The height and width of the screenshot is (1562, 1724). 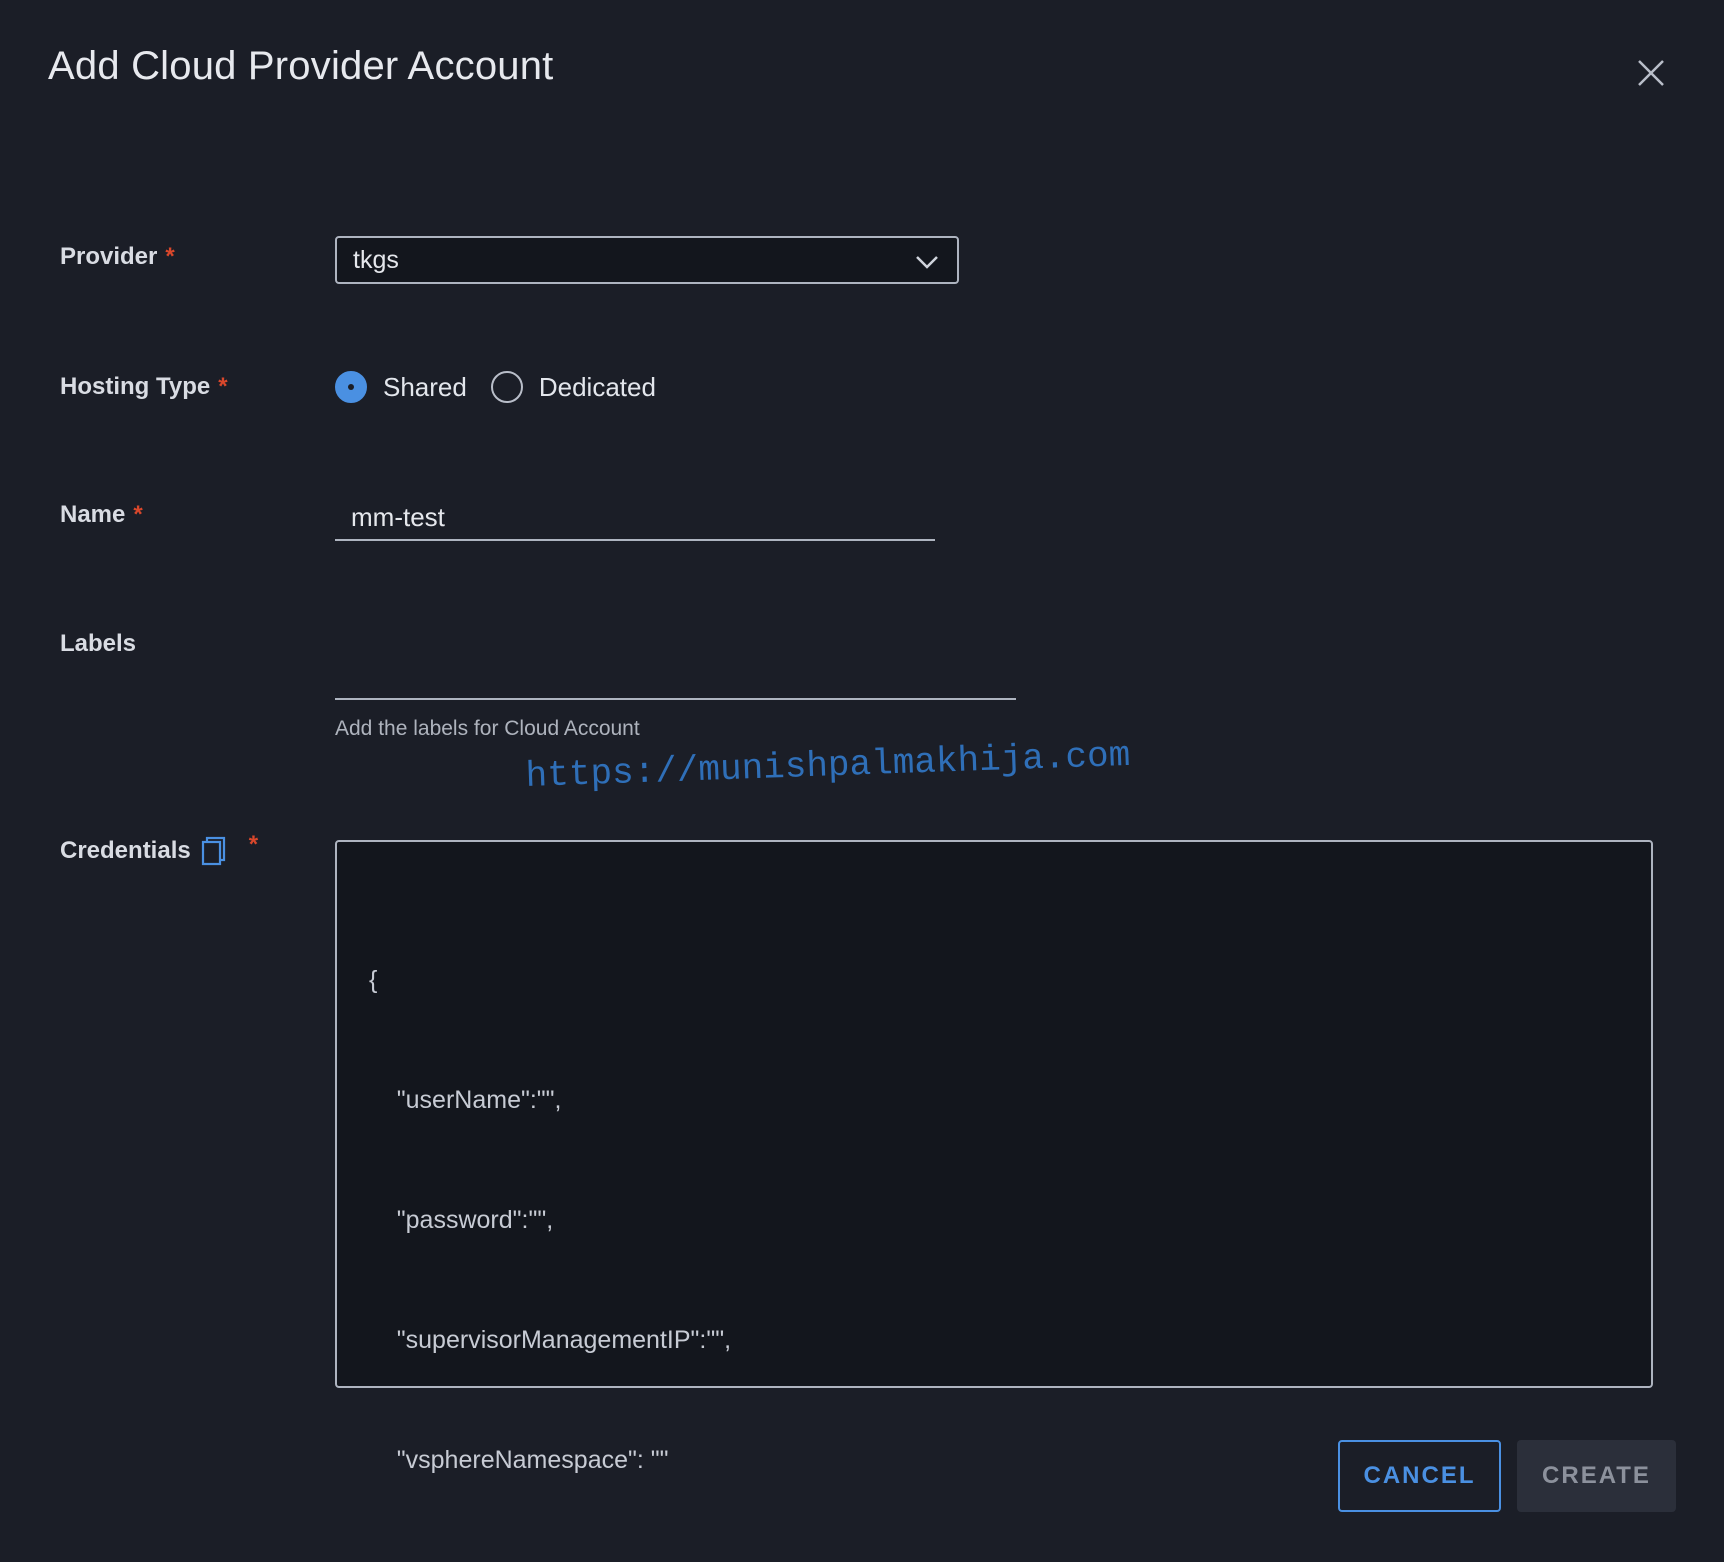 I want to click on name-label: Name *, so click(x=101, y=515).